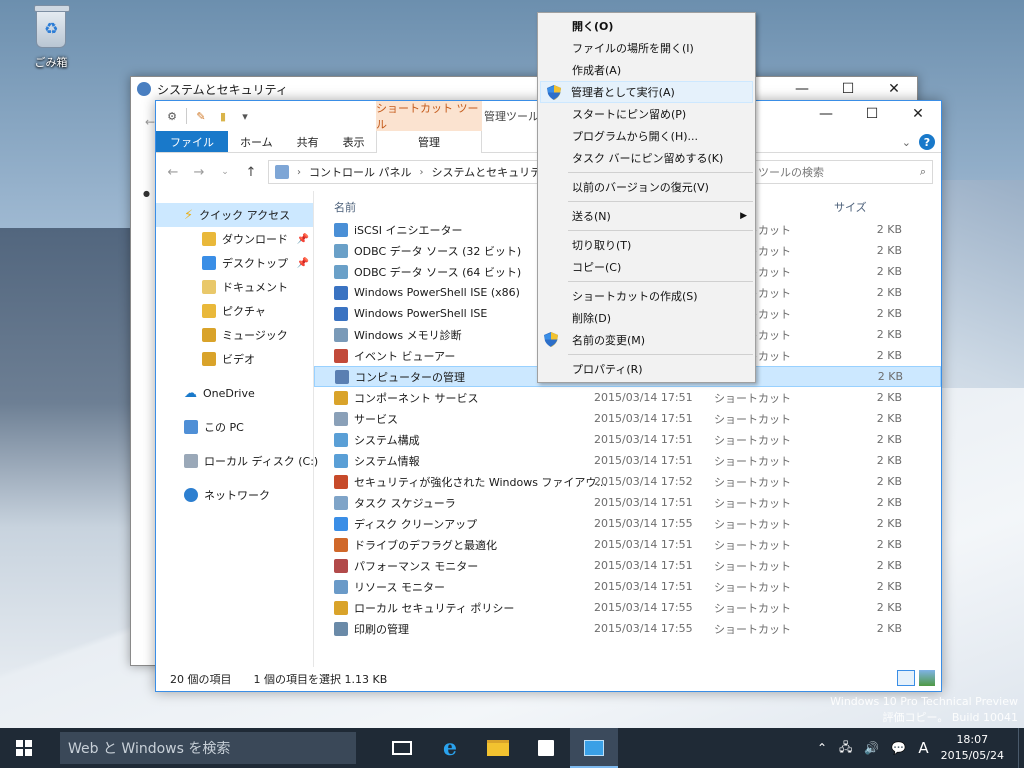 This screenshot has height=768, width=1024. What do you see at coordinates (906, 142) in the screenshot?
I see `ribbon-expand-icon: ⌄` at bounding box center [906, 142].